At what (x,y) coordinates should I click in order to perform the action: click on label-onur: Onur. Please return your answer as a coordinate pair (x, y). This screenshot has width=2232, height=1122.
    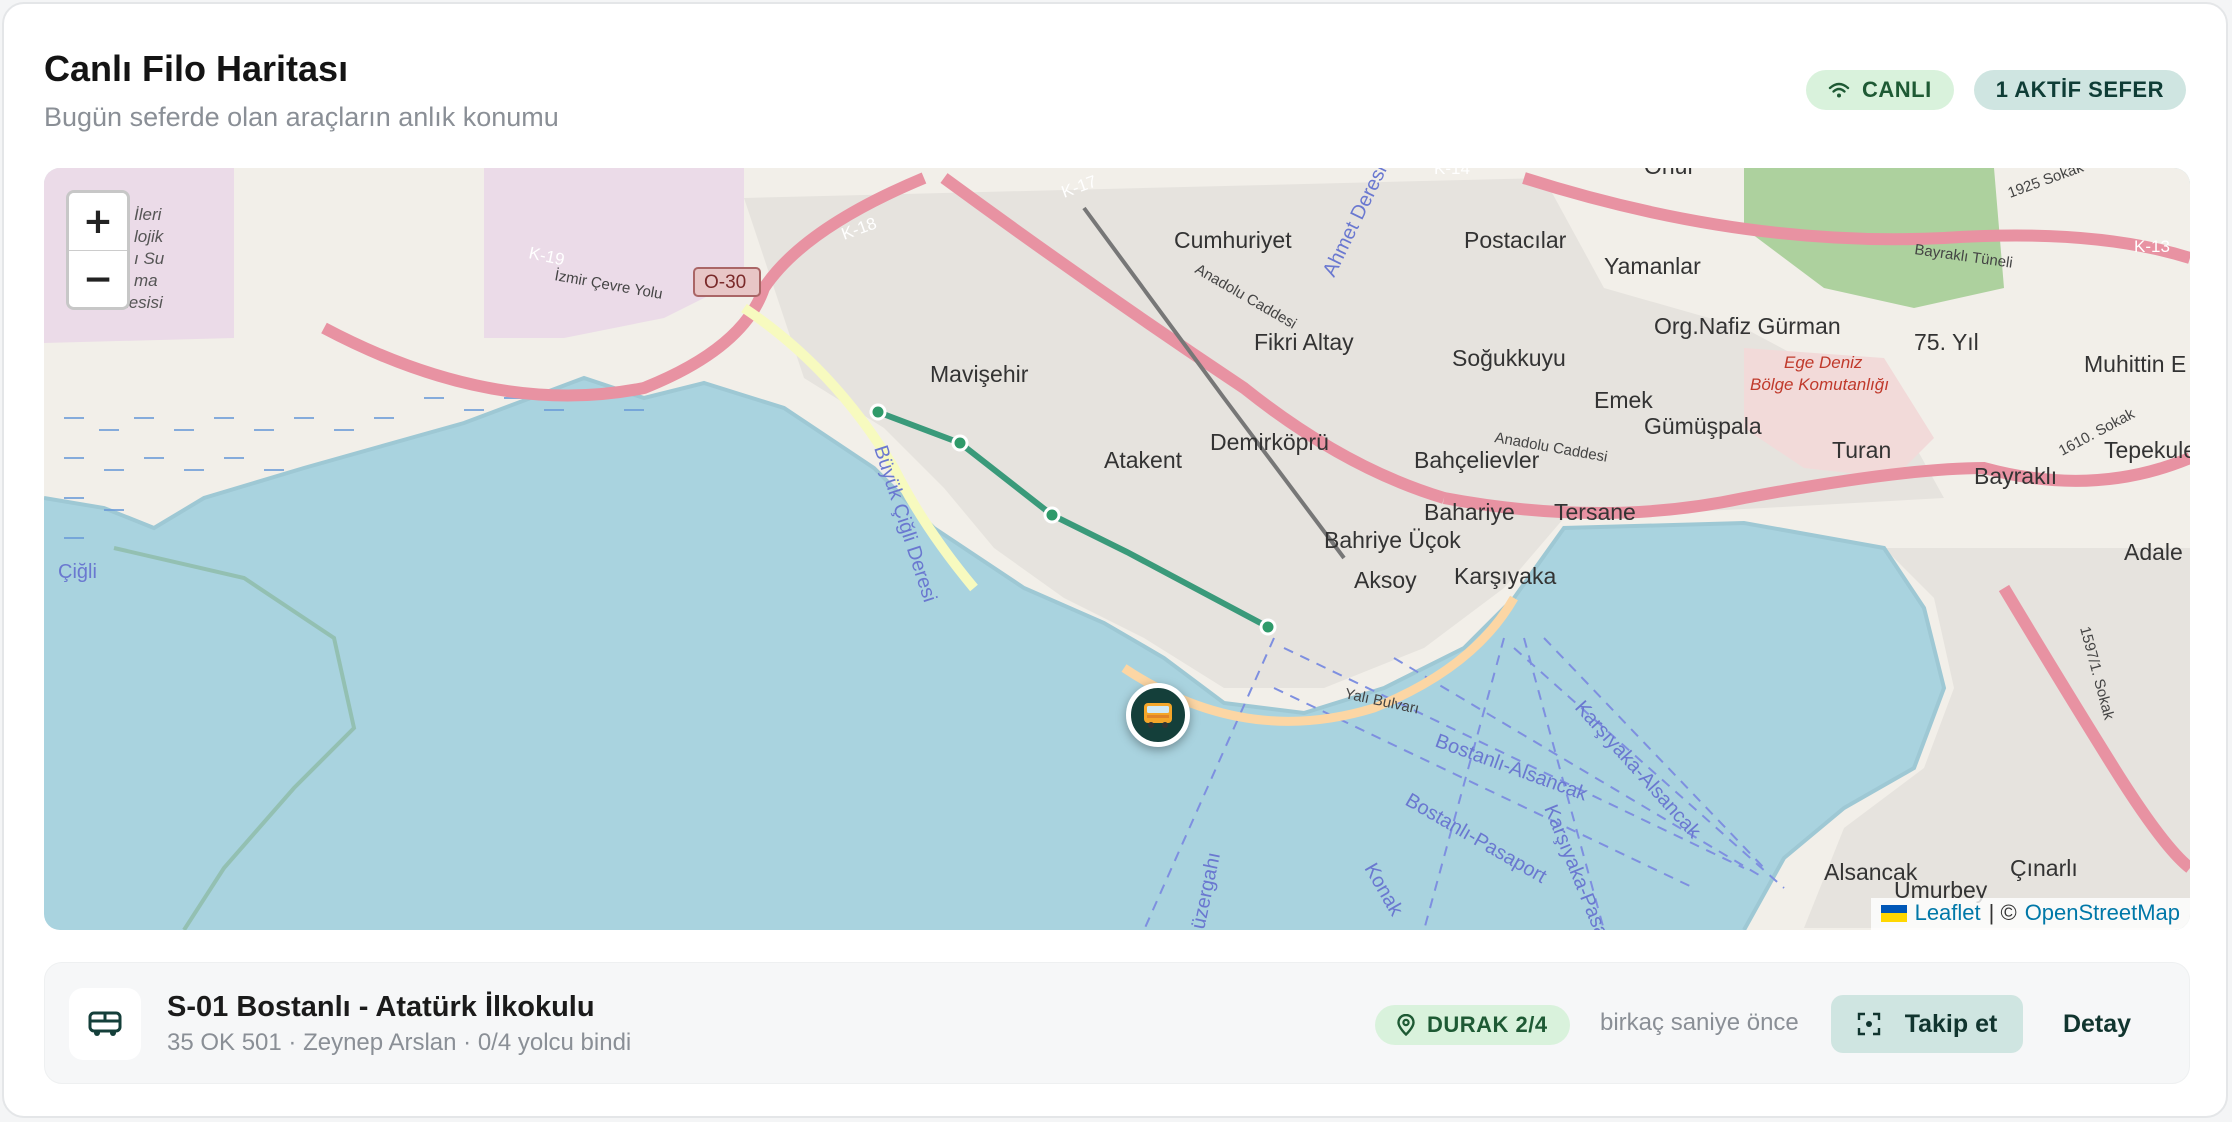
    Looking at the image, I should click on (1669, 173).